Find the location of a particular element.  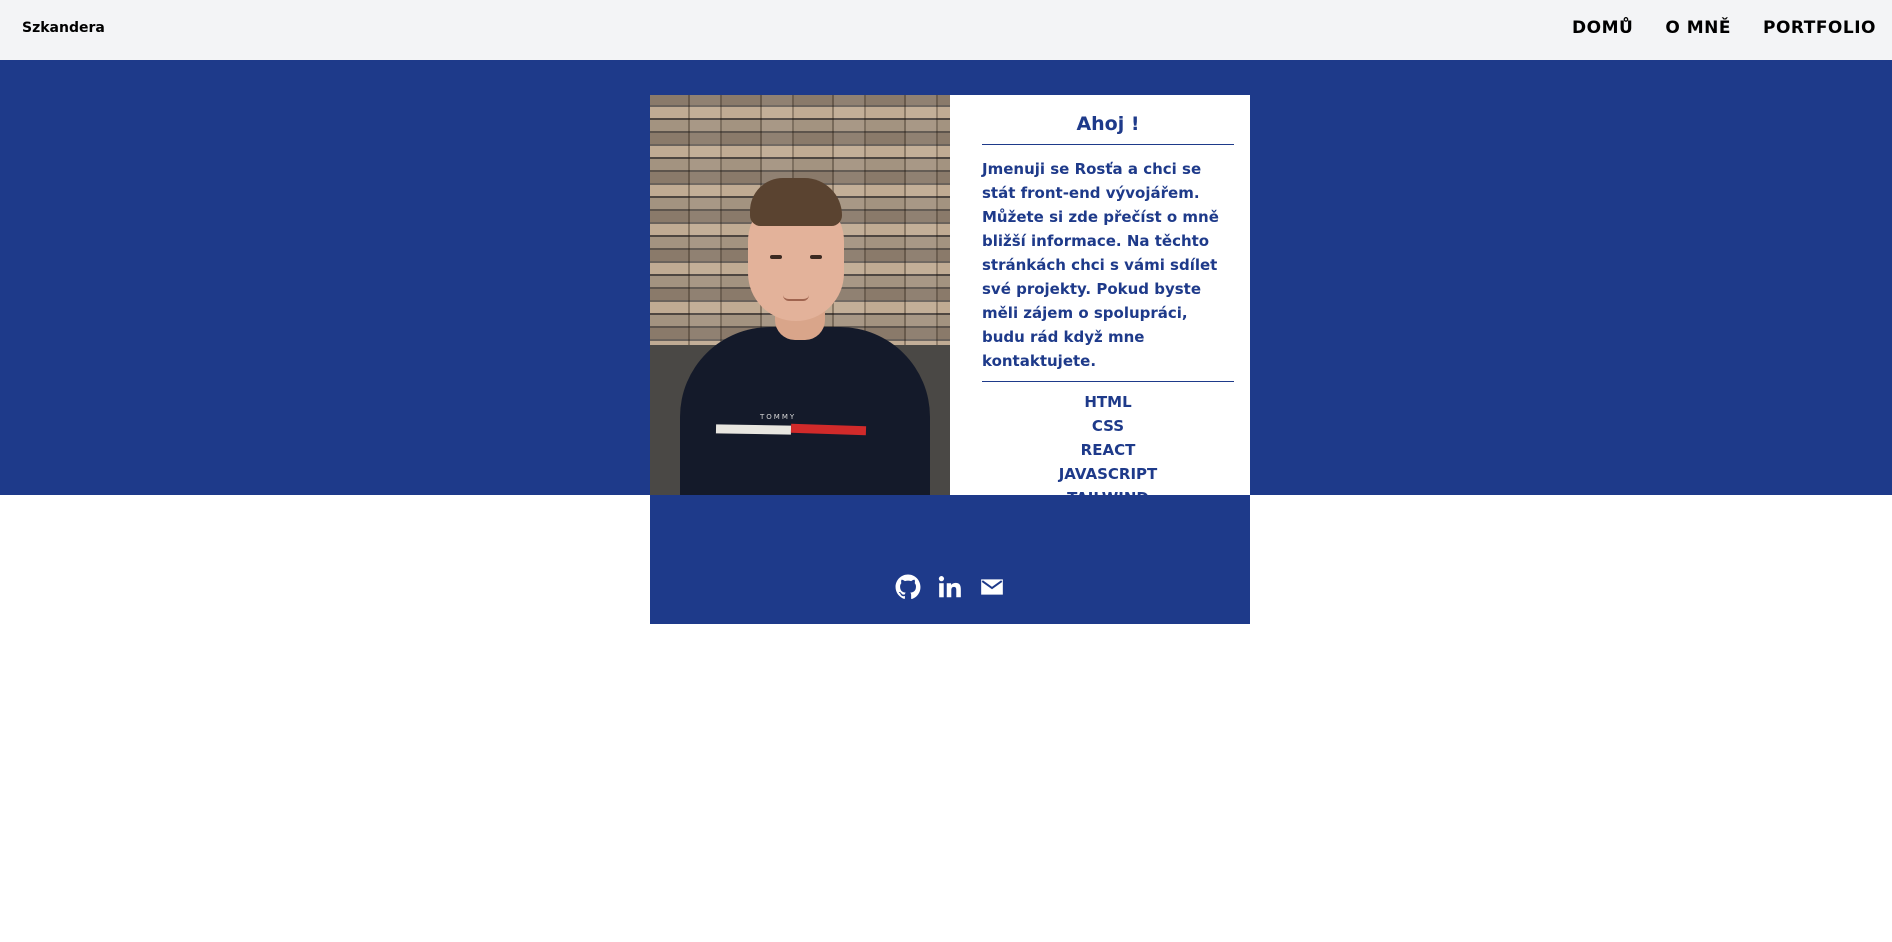

photo-shirt-stripe-white is located at coordinates (753, 429).